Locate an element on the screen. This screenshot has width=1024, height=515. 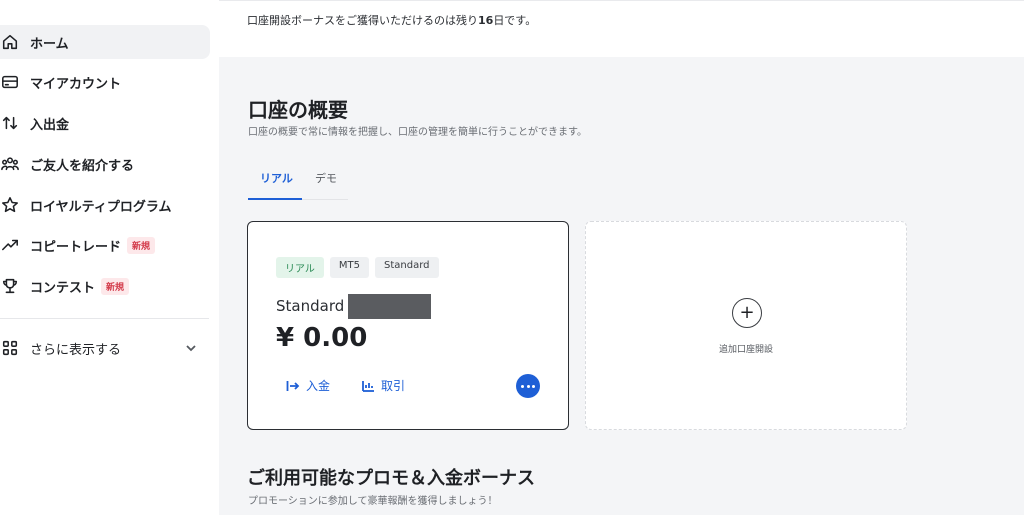
wallet-icon is located at coordinates (10, 82).